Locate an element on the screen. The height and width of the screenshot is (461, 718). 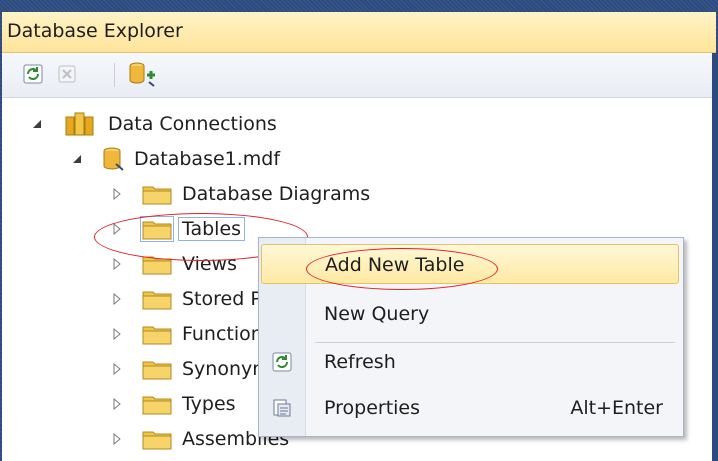
menu-item-new-query: New Query is located at coordinates (470, 314).